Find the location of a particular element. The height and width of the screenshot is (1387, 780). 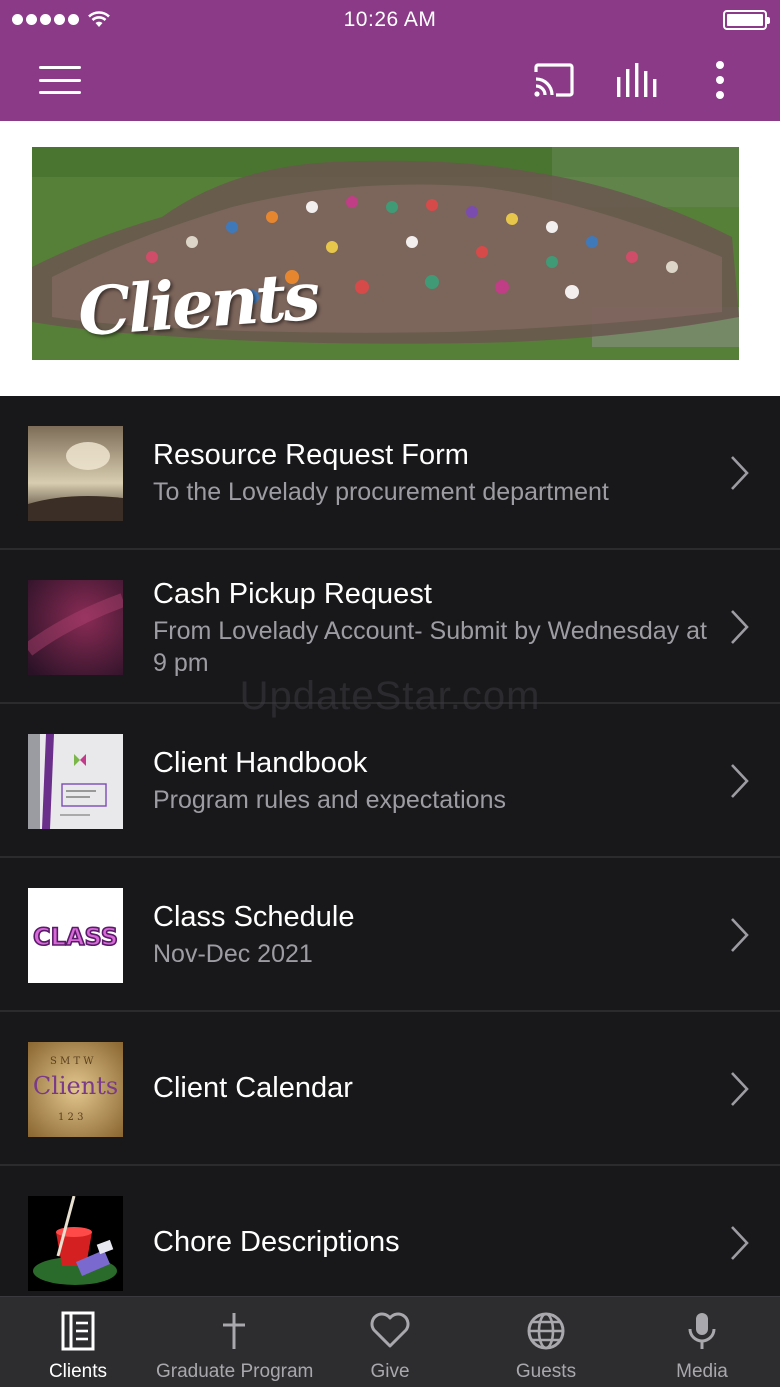

cast-icon is located at coordinates (554, 80).